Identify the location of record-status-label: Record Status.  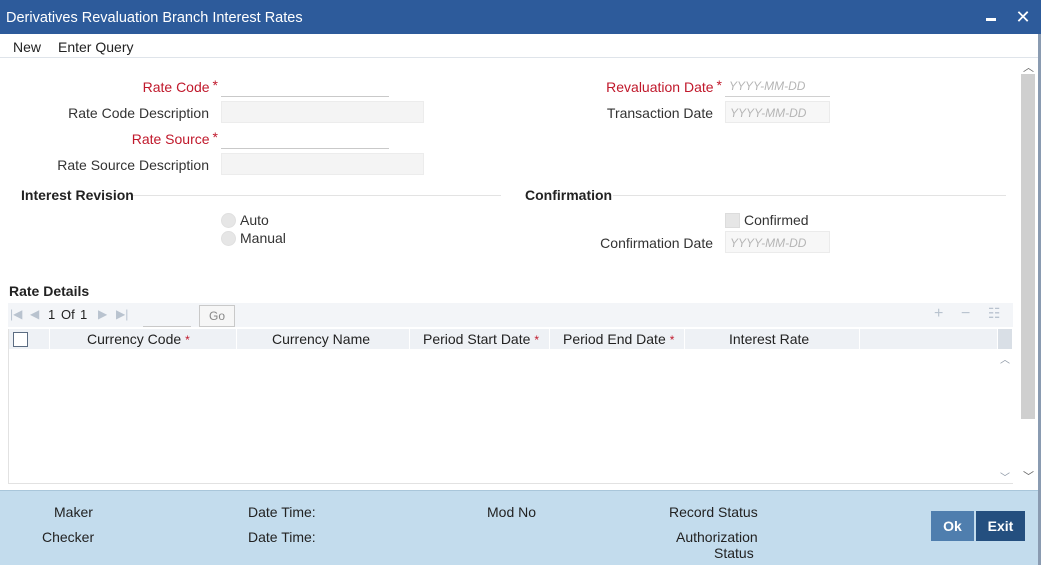
(713, 512).